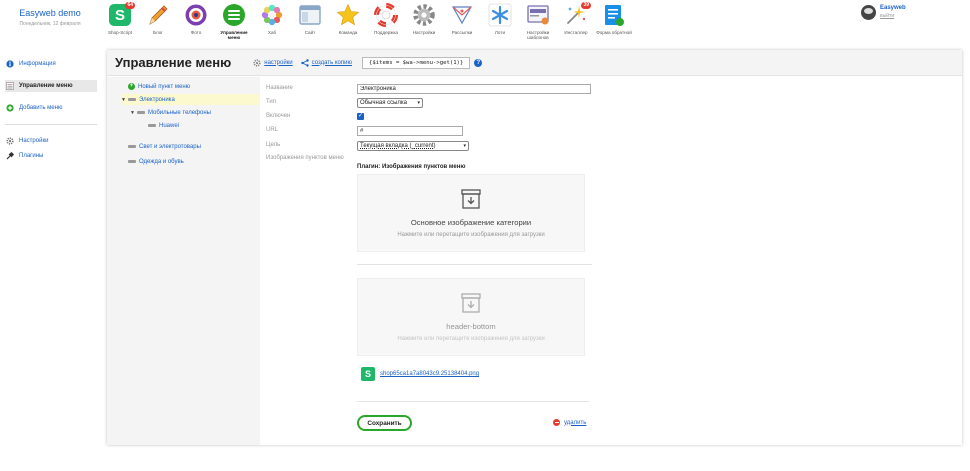  What do you see at coordinates (257, 62) in the screenshot?
I see `gear-icon` at bounding box center [257, 62].